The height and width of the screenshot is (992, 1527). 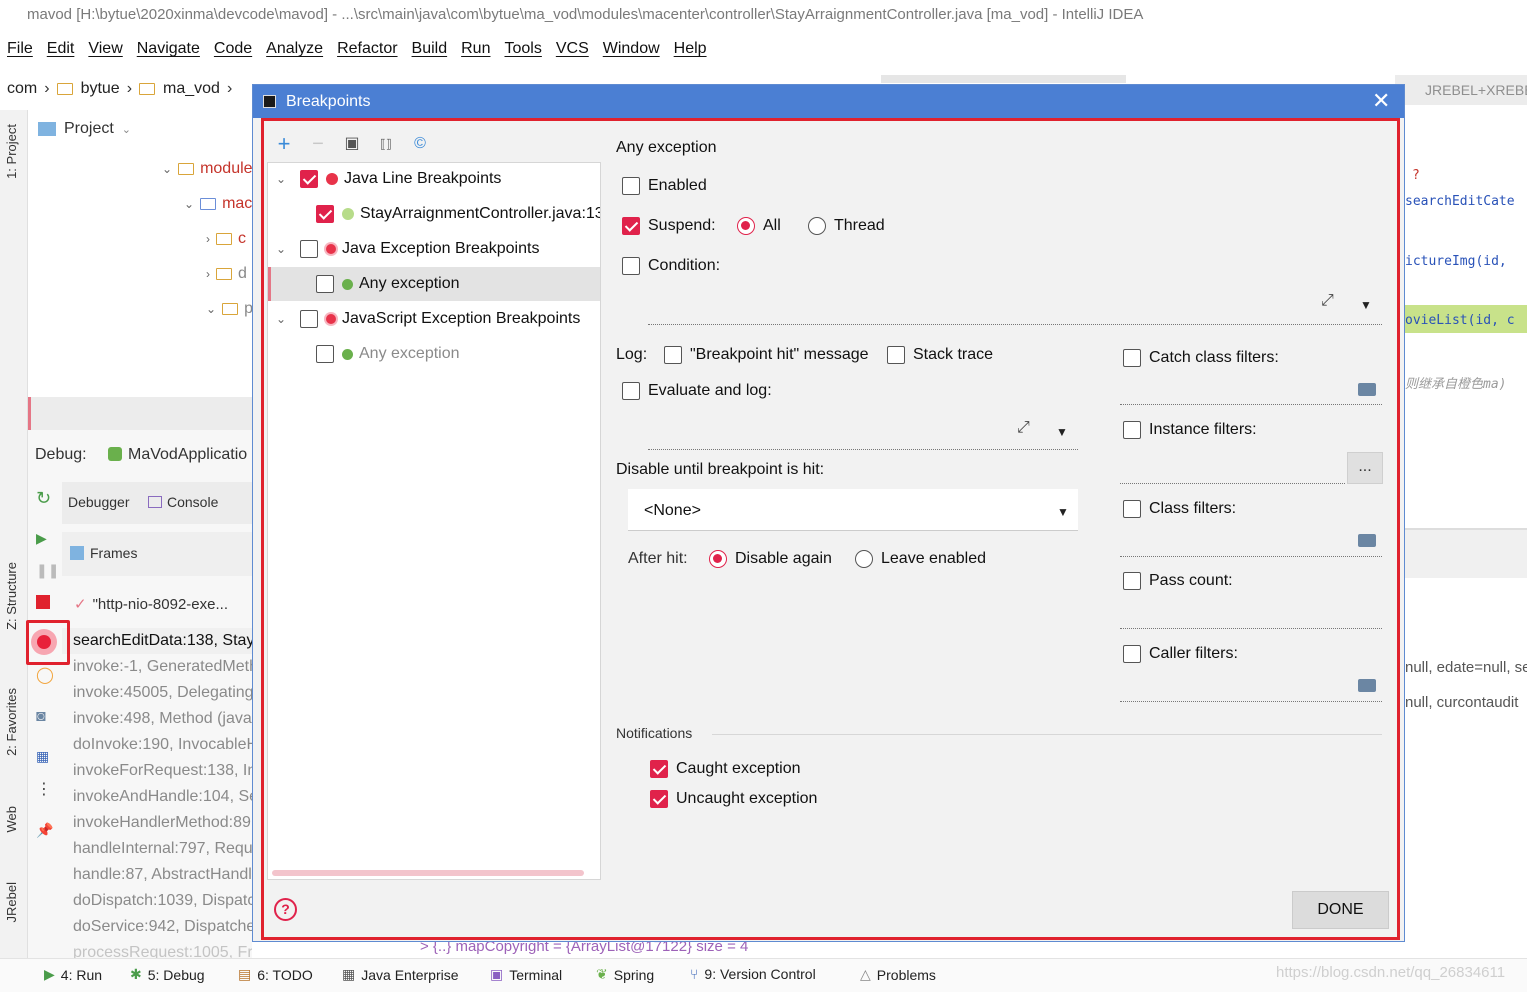 What do you see at coordinates (157, 875) in the screenshot?
I see `frame-row: handle:87, AbstractHandl` at bounding box center [157, 875].